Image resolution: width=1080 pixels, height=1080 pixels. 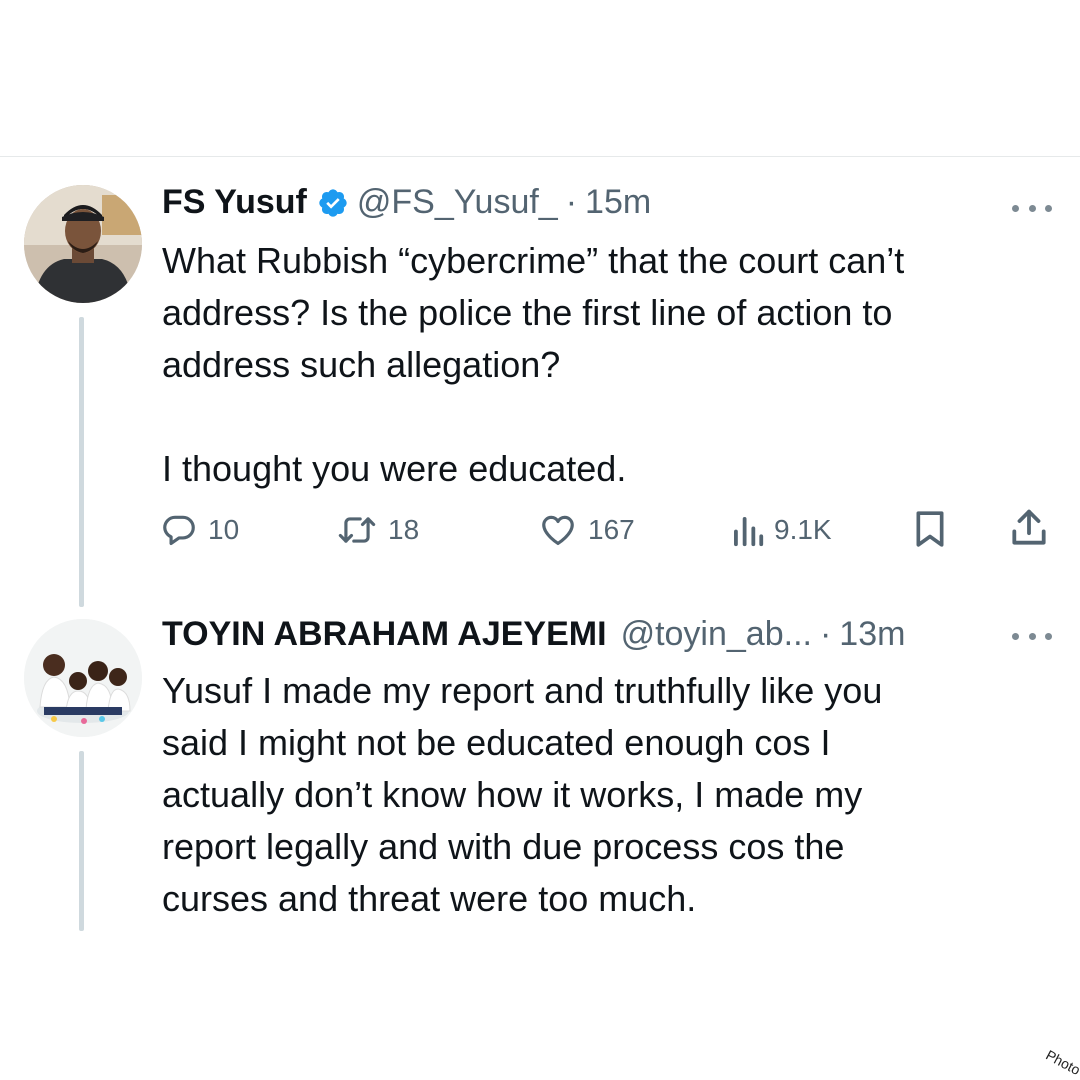 What do you see at coordinates (333, 203) in the screenshot?
I see `verified-badge-icon` at bounding box center [333, 203].